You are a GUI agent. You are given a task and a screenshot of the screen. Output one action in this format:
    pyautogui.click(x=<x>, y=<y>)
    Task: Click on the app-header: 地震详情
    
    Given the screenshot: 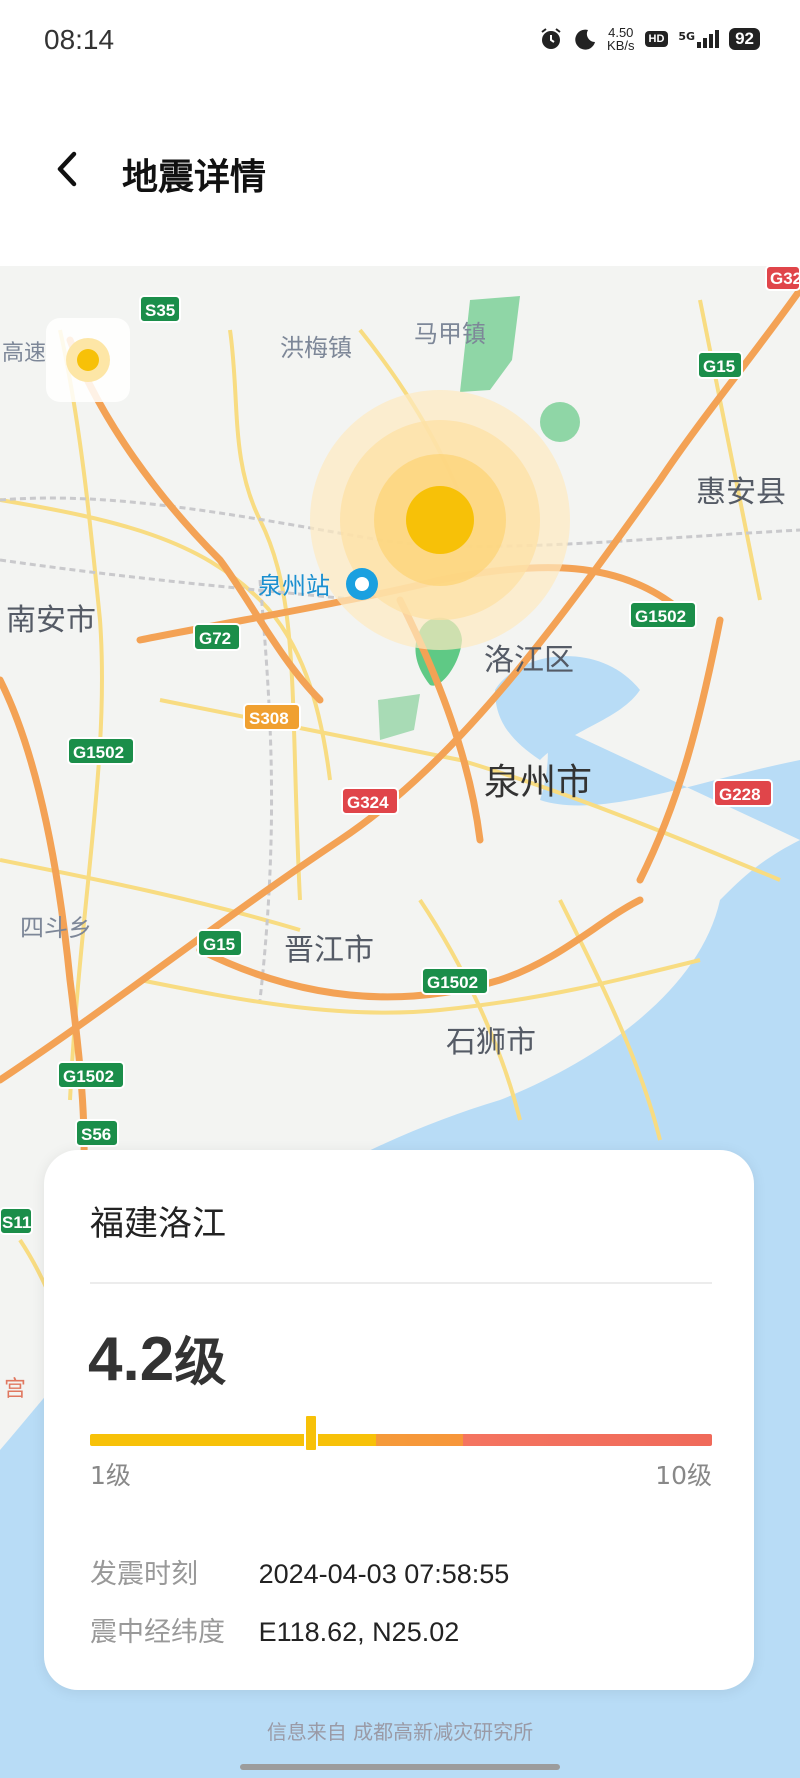 What is the action you would take?
    pyautogui.click(x=400, y=170)
    